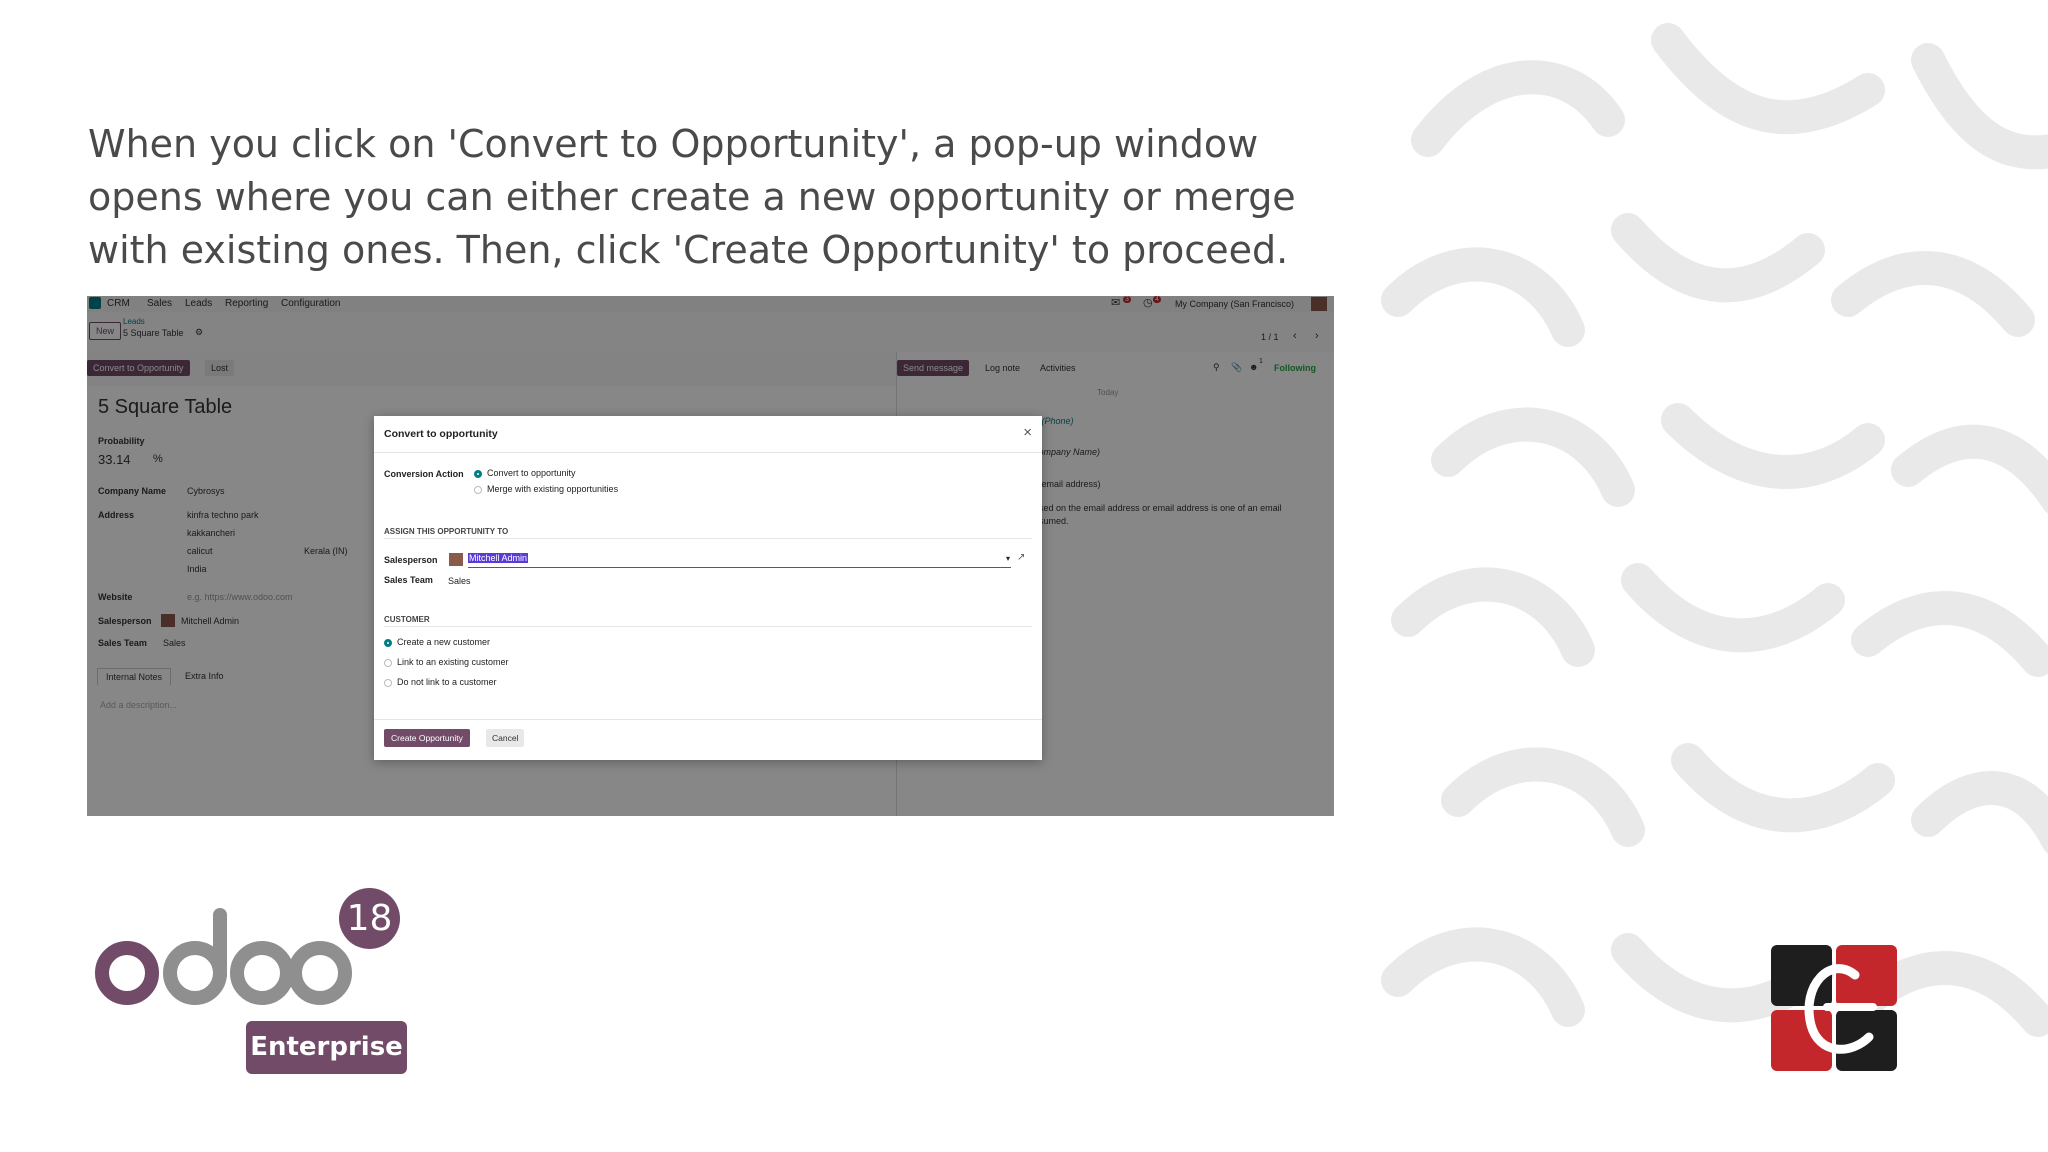 Image resolution: width=2048 pixels, height=1152 pixels. I want to click on dropdown-caret-icon: ▾, so click(1008, 558).